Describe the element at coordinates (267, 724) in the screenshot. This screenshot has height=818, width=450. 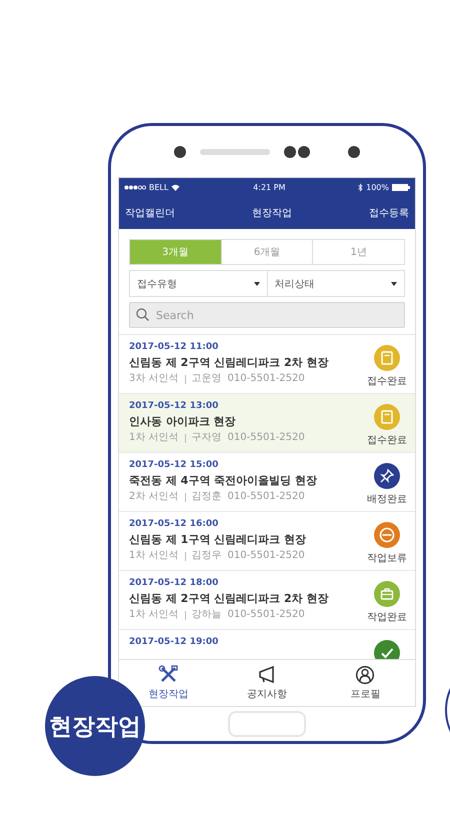
I see `home-button` at that location.